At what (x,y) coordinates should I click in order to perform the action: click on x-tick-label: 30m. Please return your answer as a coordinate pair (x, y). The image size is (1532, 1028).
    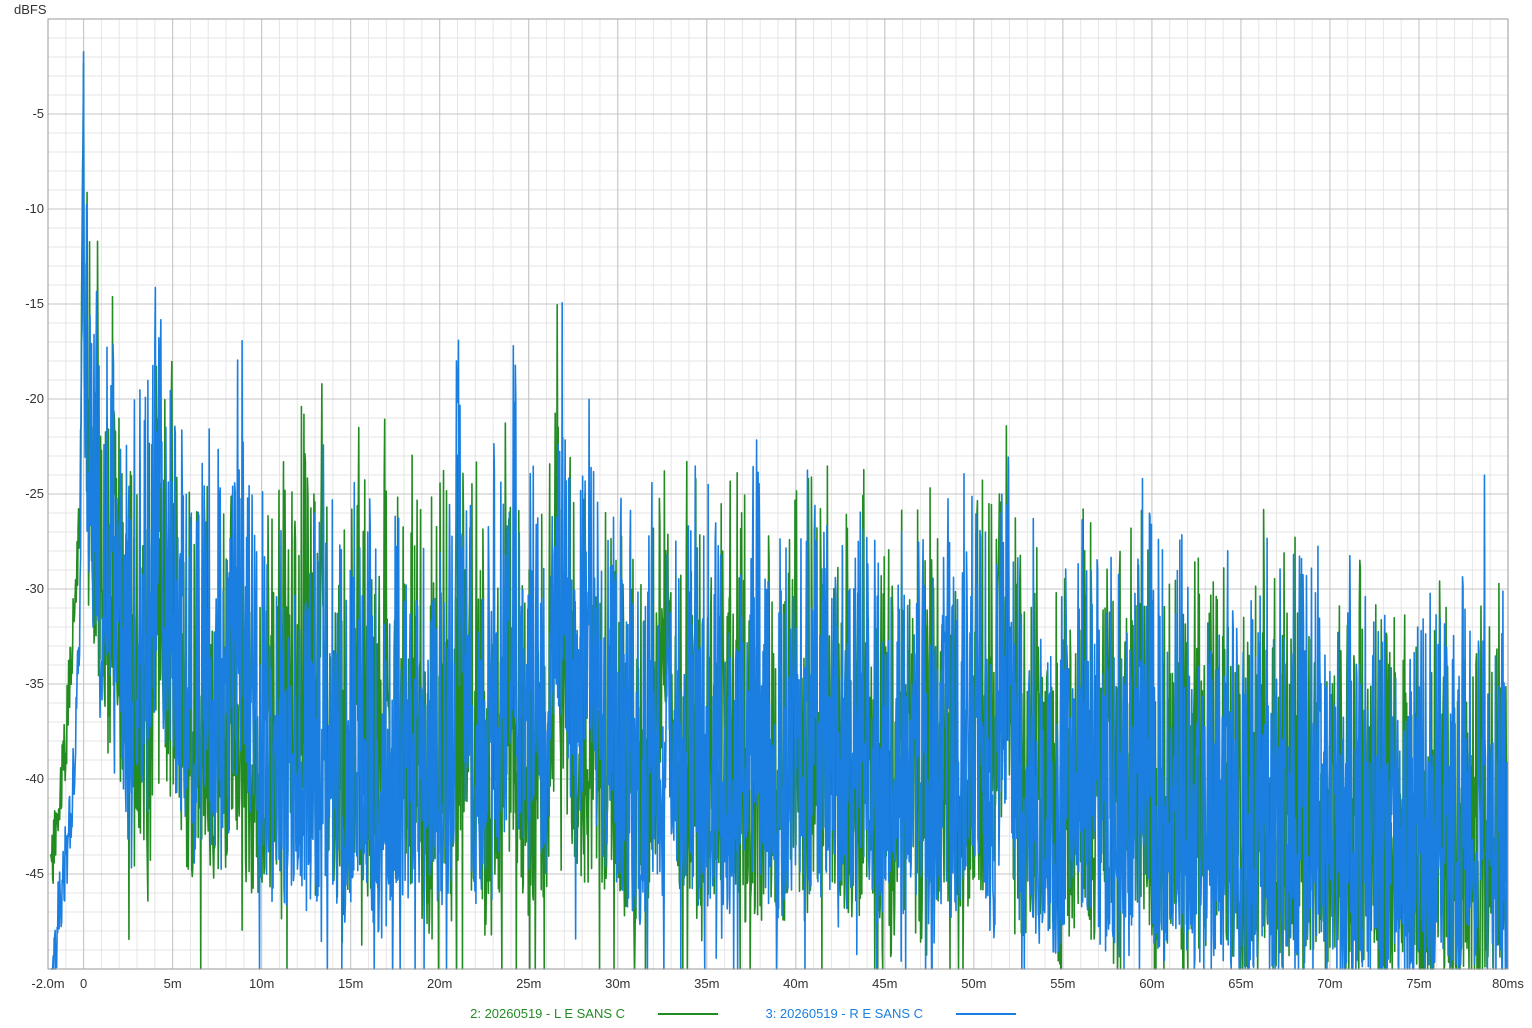
    Looking at the image, I should click on (617, 983).